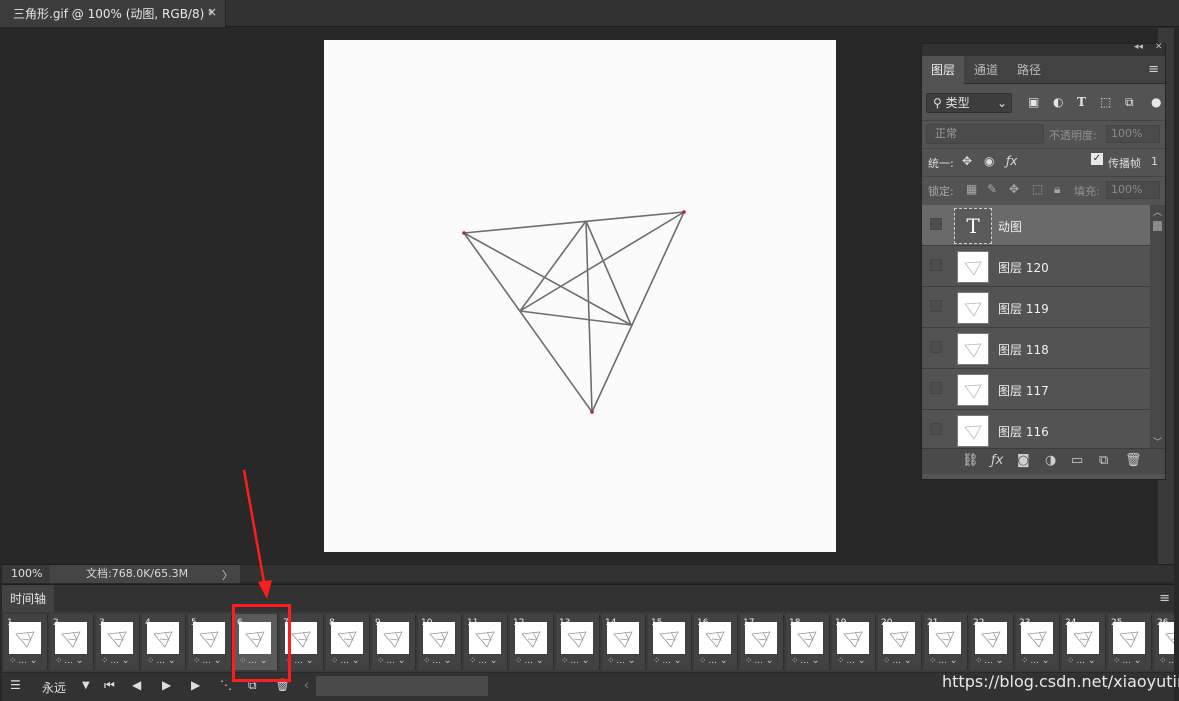 The image size is (1179, 701). I want to click on shape-filter-icon: ⬚, so click(1105, 102).